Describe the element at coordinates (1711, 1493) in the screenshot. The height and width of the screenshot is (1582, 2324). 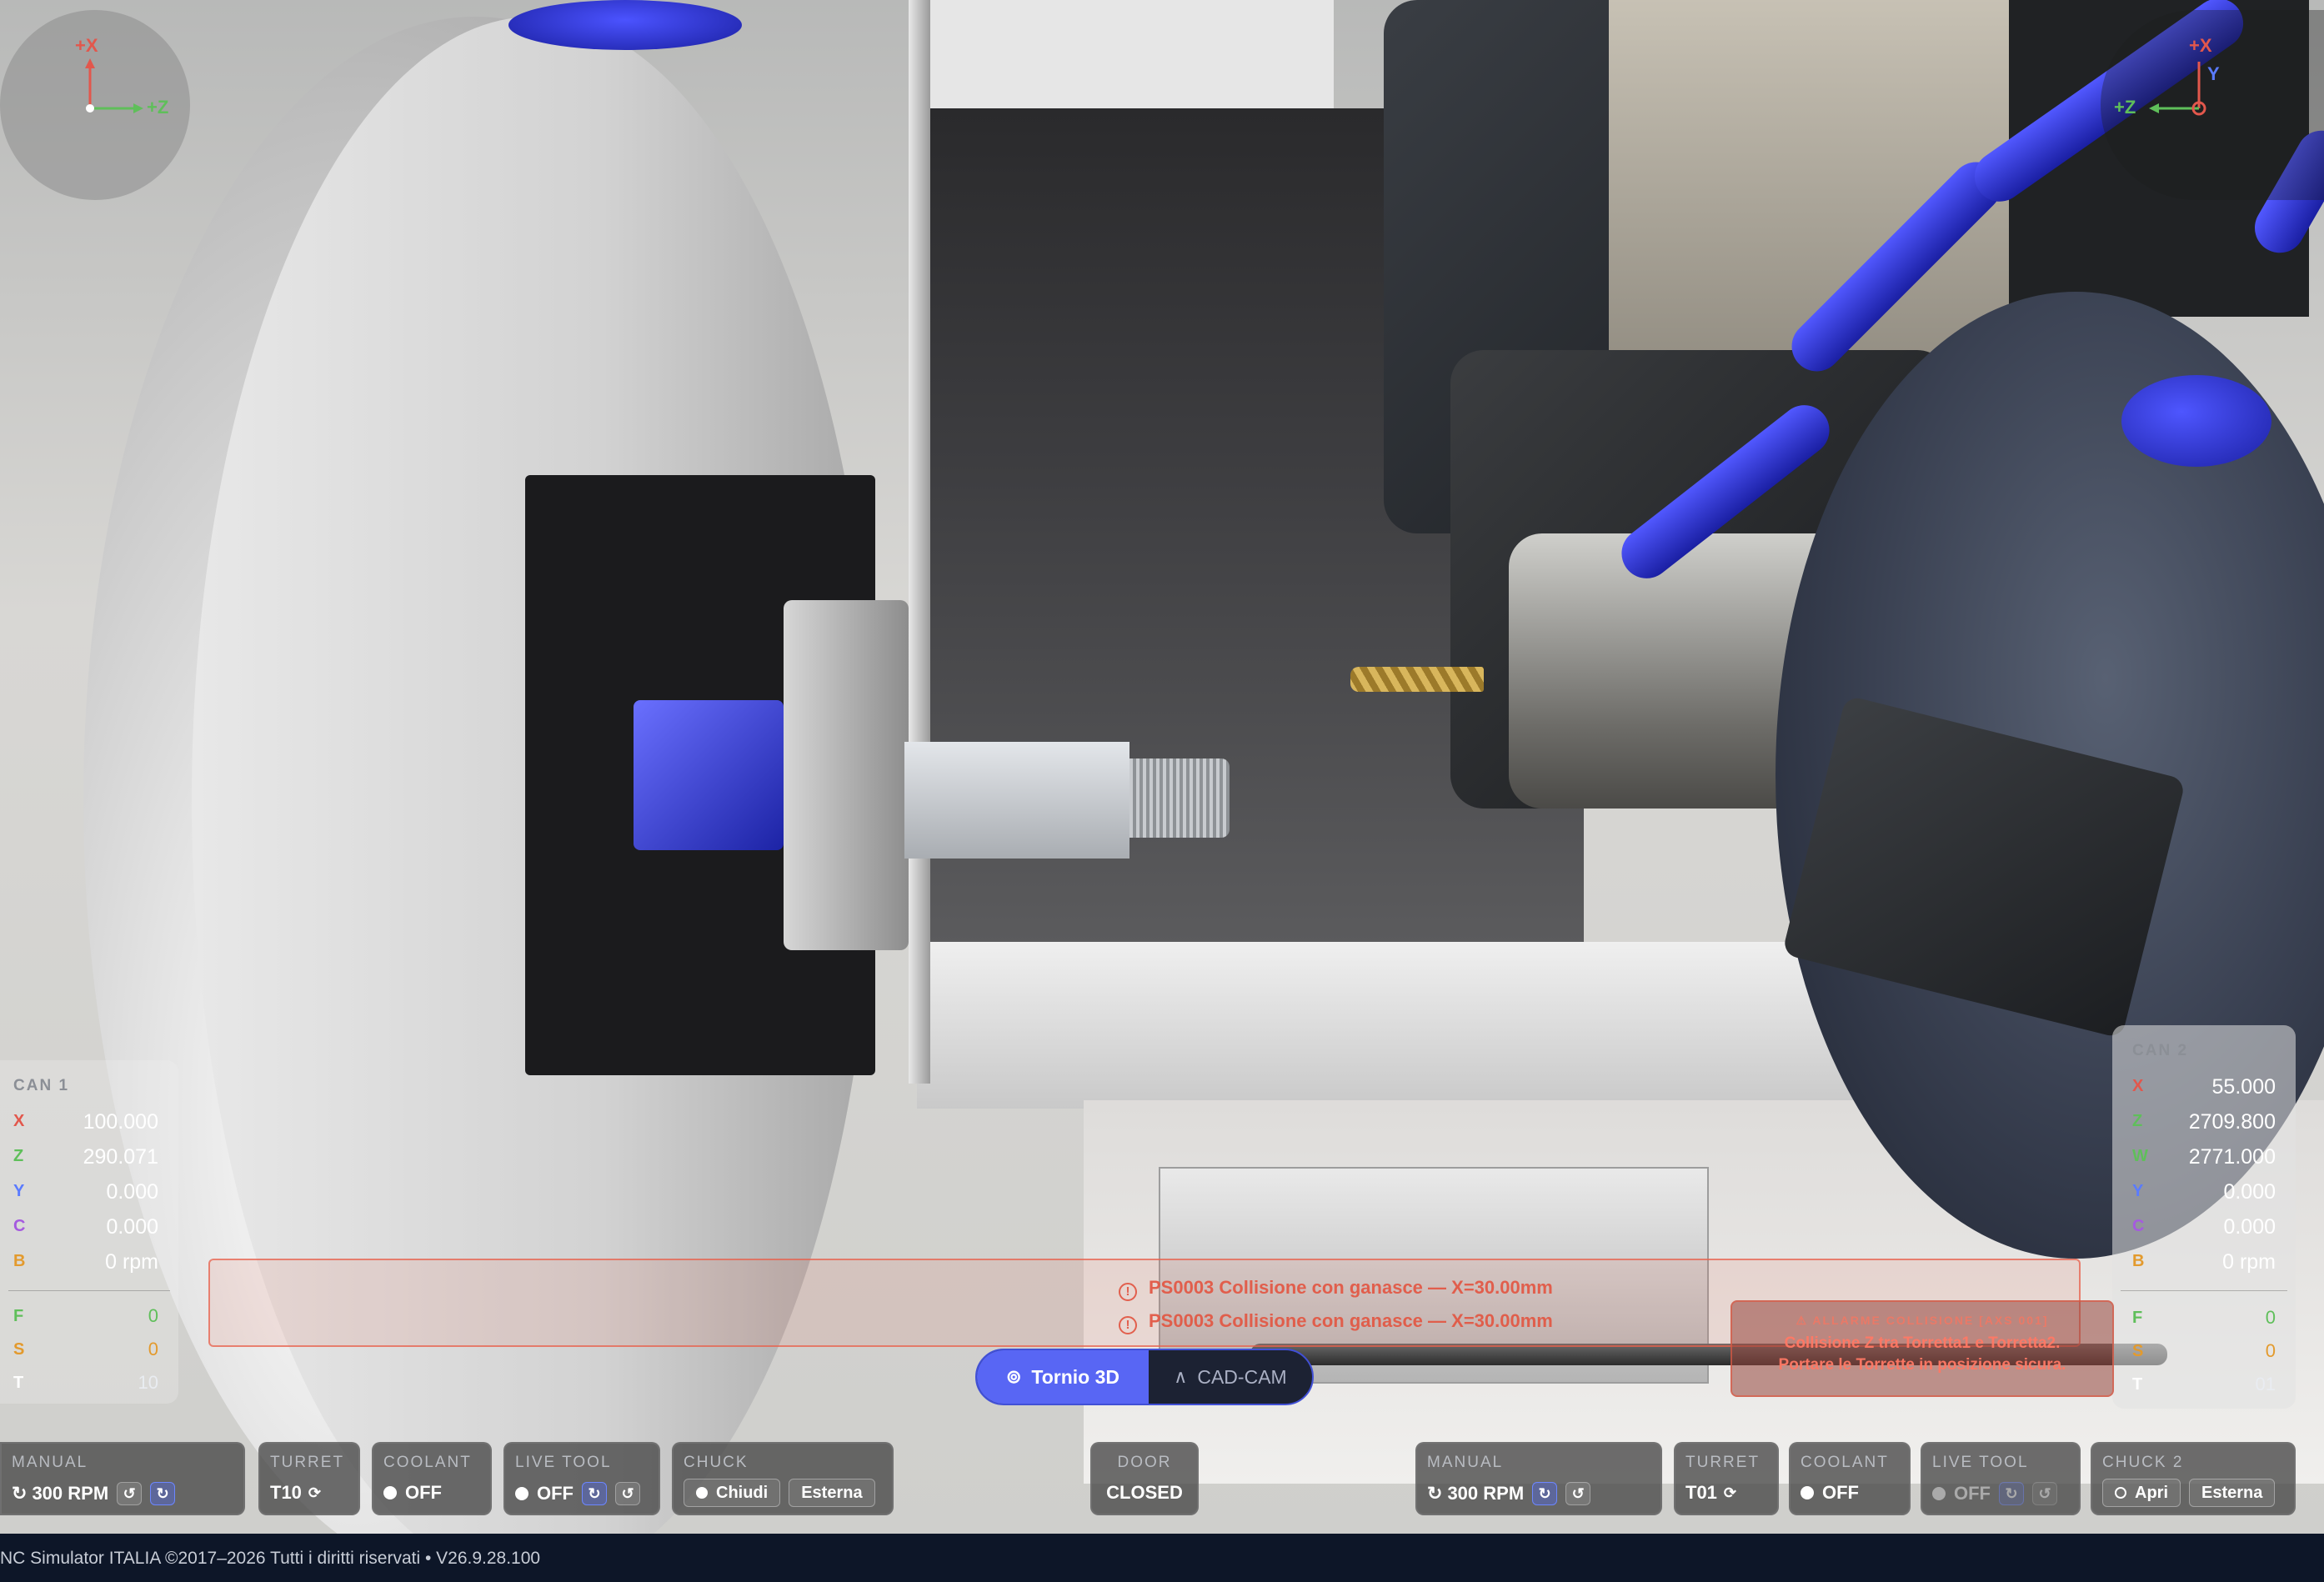
I see `pod-value: T01 ⟳` at that location.